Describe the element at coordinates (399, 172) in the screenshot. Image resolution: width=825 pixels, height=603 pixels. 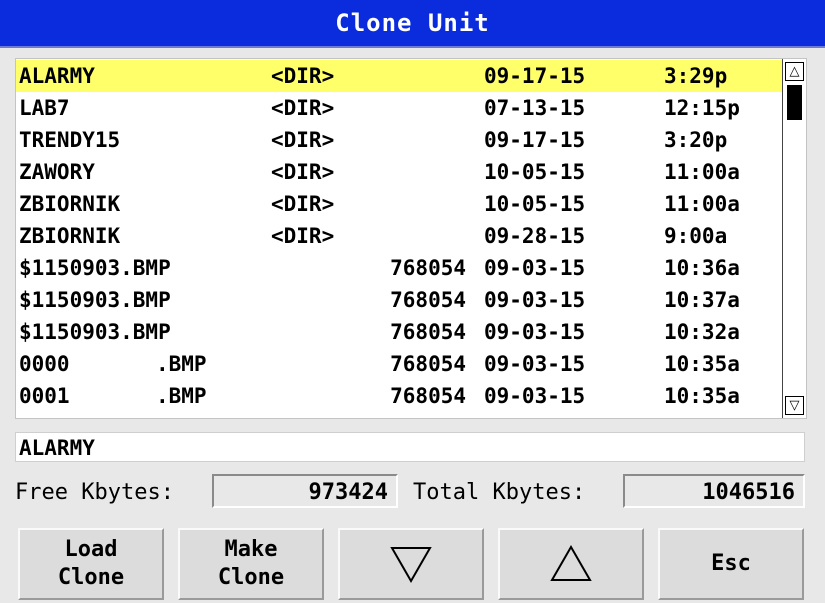
I see `file-row: ZAWORY <DIR> 10-05-15 11:00a` at that location.